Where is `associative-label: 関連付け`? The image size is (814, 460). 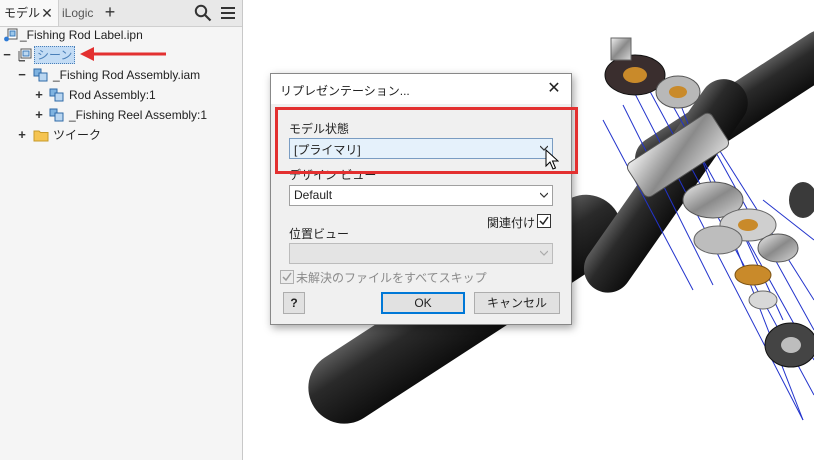
associative-label: 関連付け is located at coordinates (511, 223).